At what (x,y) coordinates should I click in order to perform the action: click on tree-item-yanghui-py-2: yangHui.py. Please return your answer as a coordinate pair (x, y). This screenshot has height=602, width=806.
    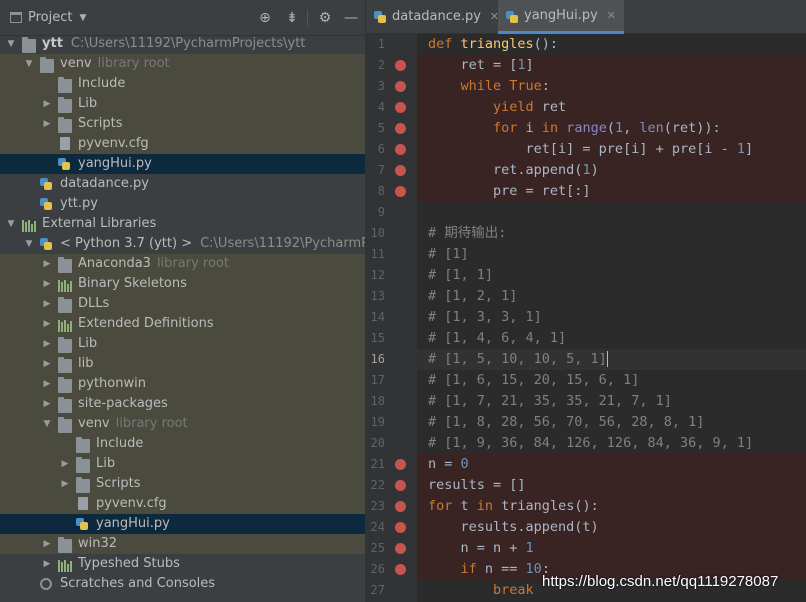
    Looking at the image, I should click on (182, 524).